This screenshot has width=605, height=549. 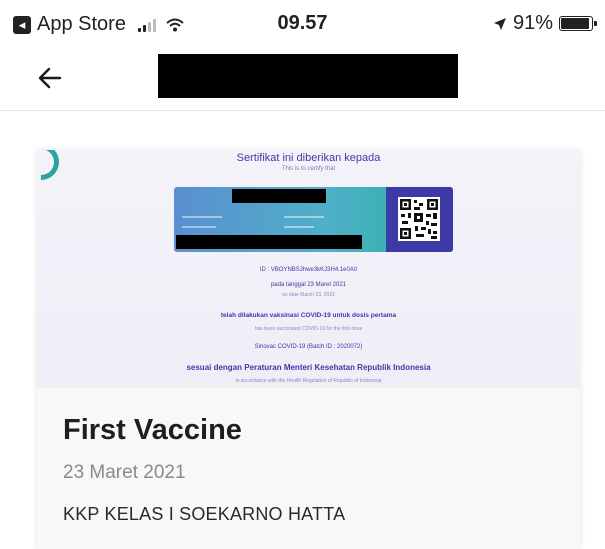 I want to click on battery-percent: 91%, so click(x=532, y=23).